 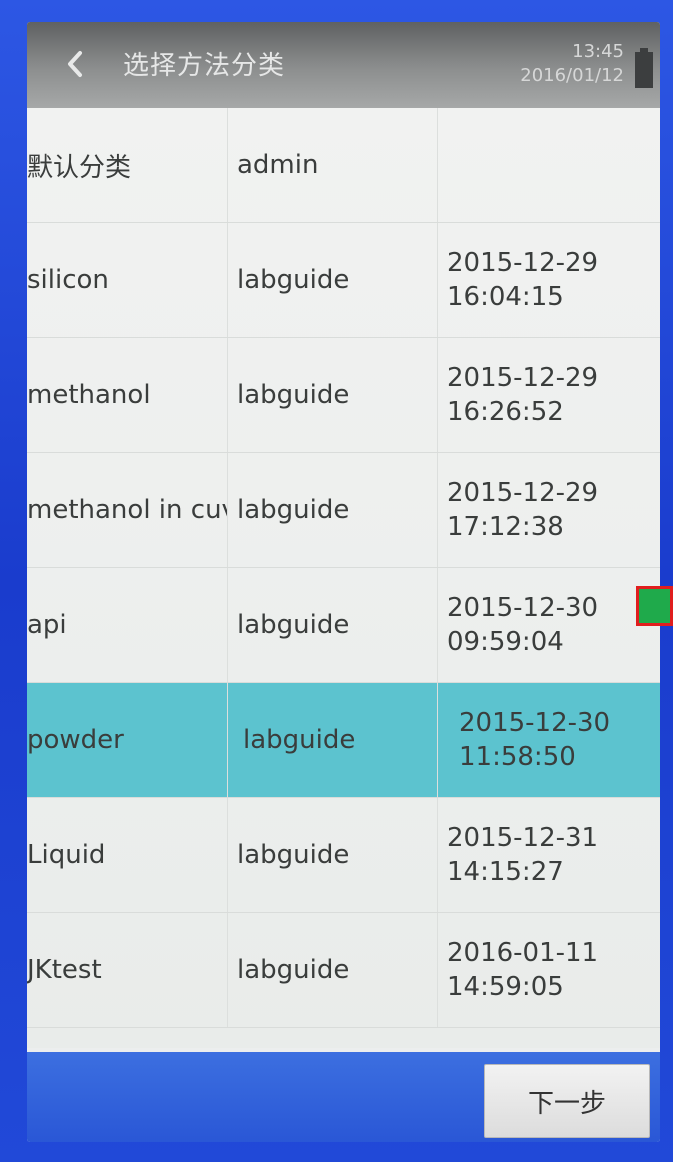 What do you see at coordinates (547, 510) in the screenshot?
I see `category-datetime: 2015-12-29 17:12:38` at bounding box center [547, 510].